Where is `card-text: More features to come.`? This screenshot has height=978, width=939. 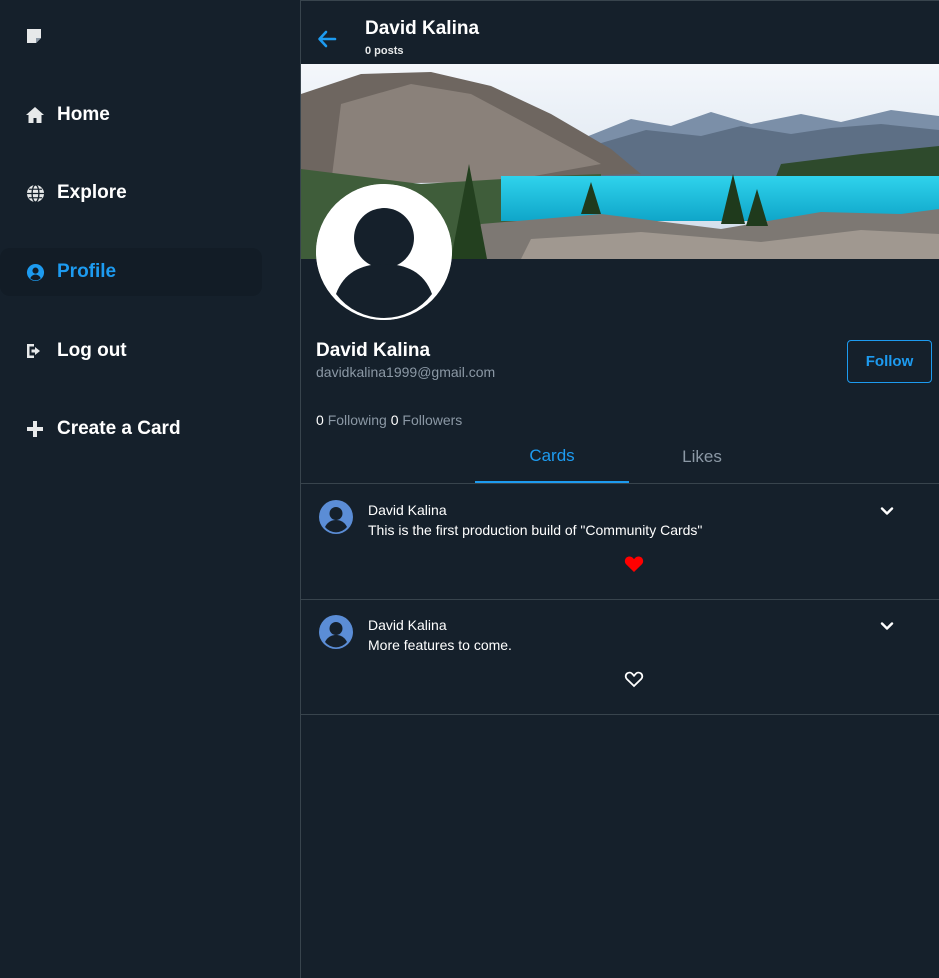 card-text: More features to come. is located at coordinates (440, 645).